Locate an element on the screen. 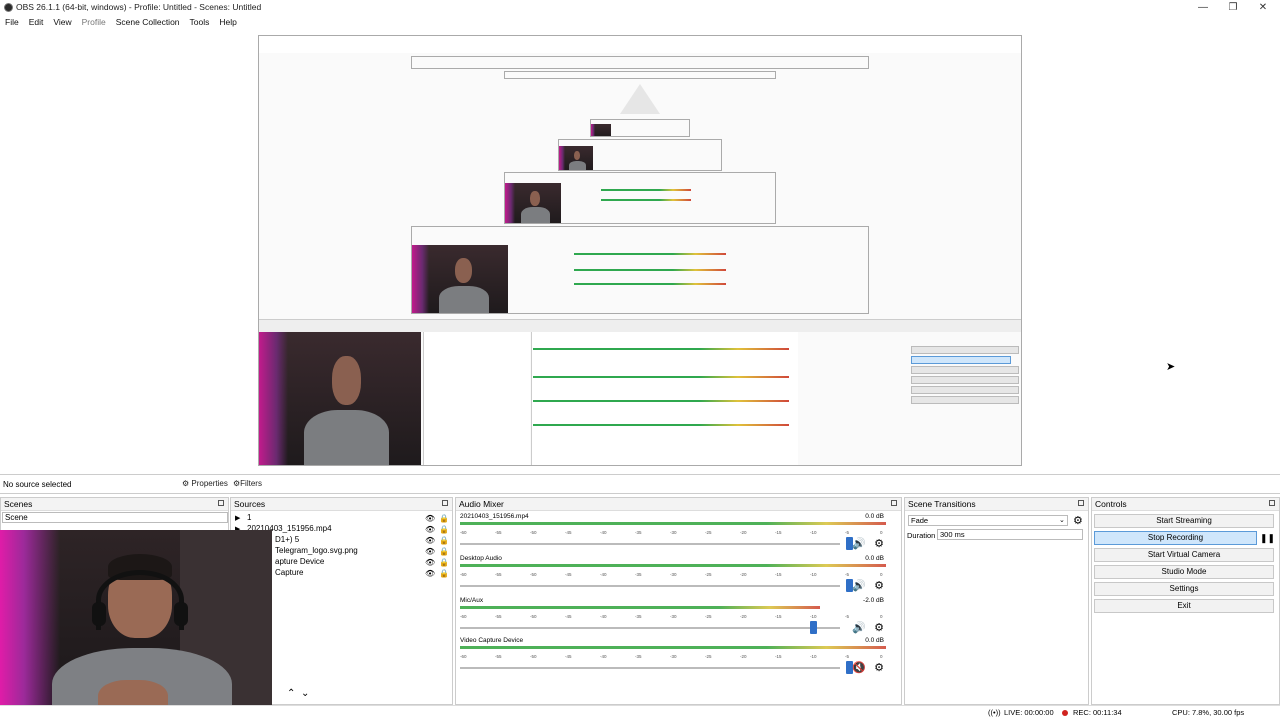 The height and width of the screenshot is (720, 1280). webcam-overlay is located at coordinates (136, 625).